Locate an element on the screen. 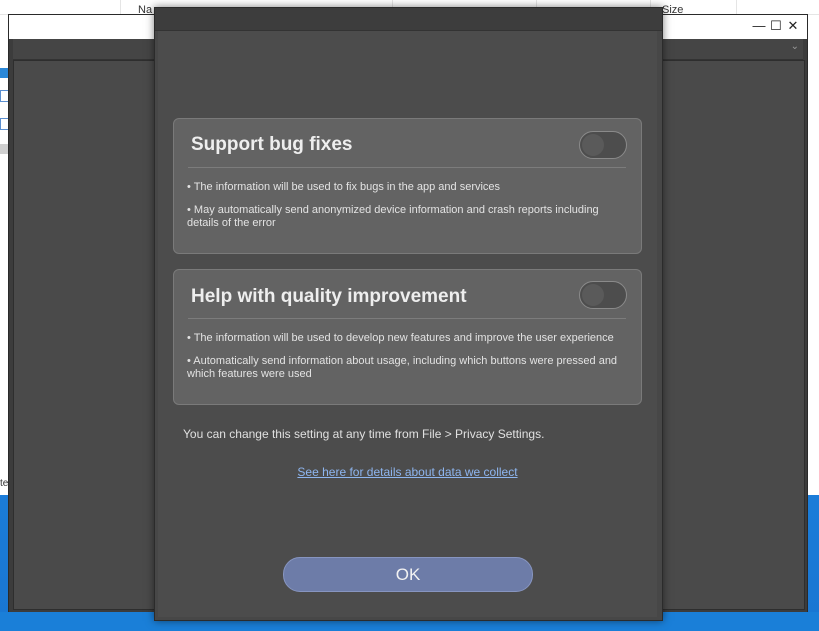  bug-fixes-title: Support bug fixes is located at coordinates (272, 144).